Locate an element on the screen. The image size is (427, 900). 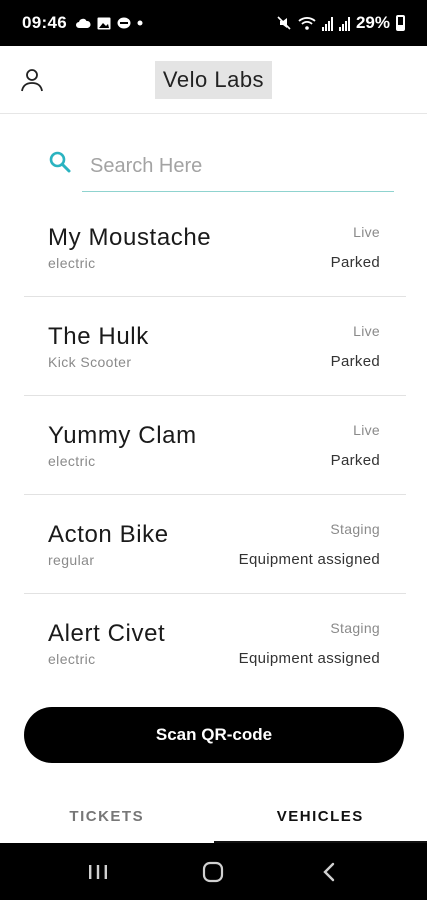
profile-button is located at coordinates (34, 81).